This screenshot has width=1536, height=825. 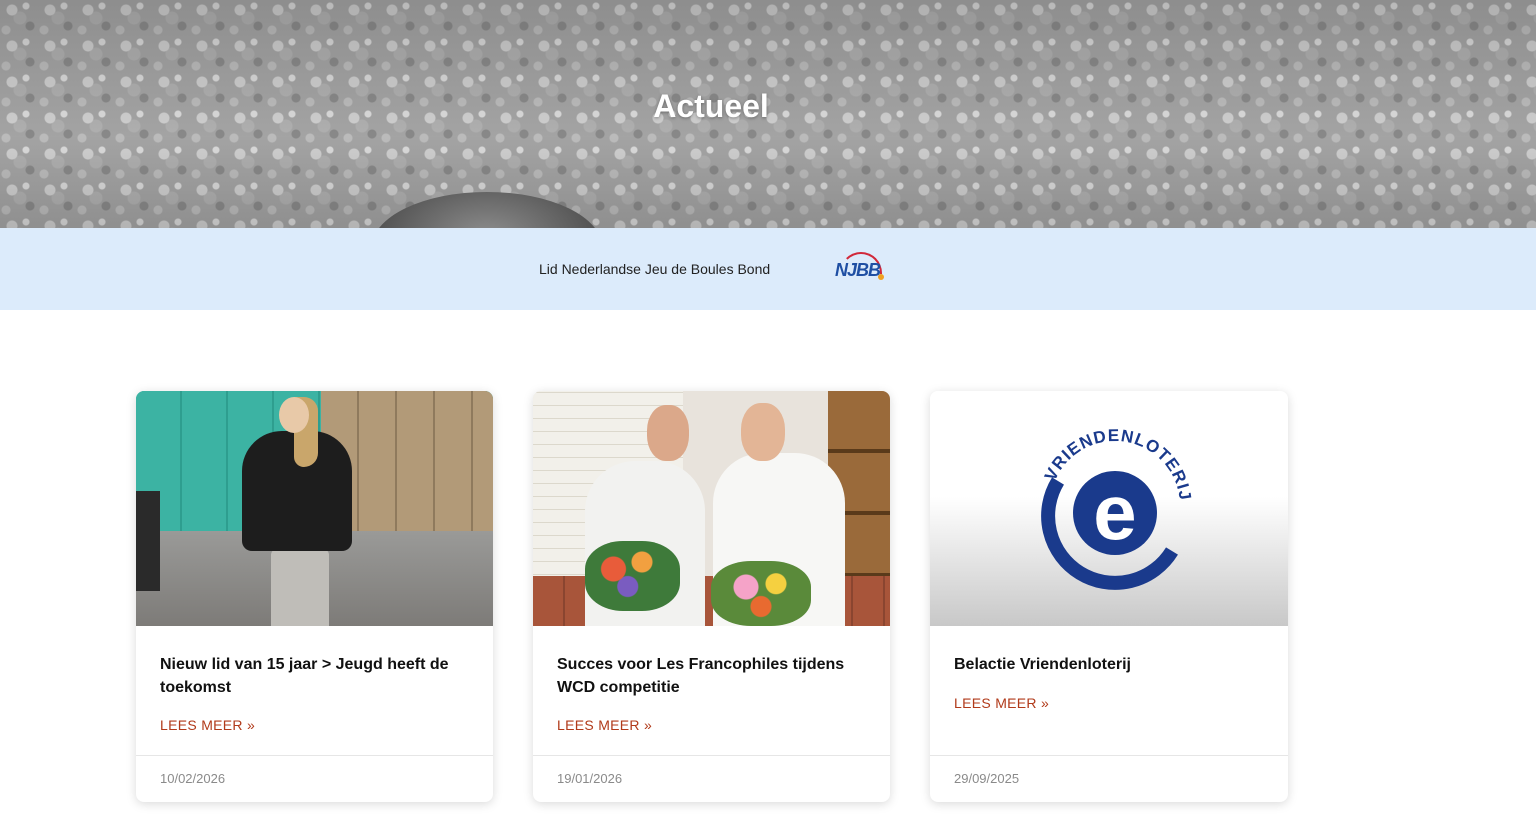 I want to click on news-card-image: e VRIENDENLOTERIJ, so click(x=1109, y=508).